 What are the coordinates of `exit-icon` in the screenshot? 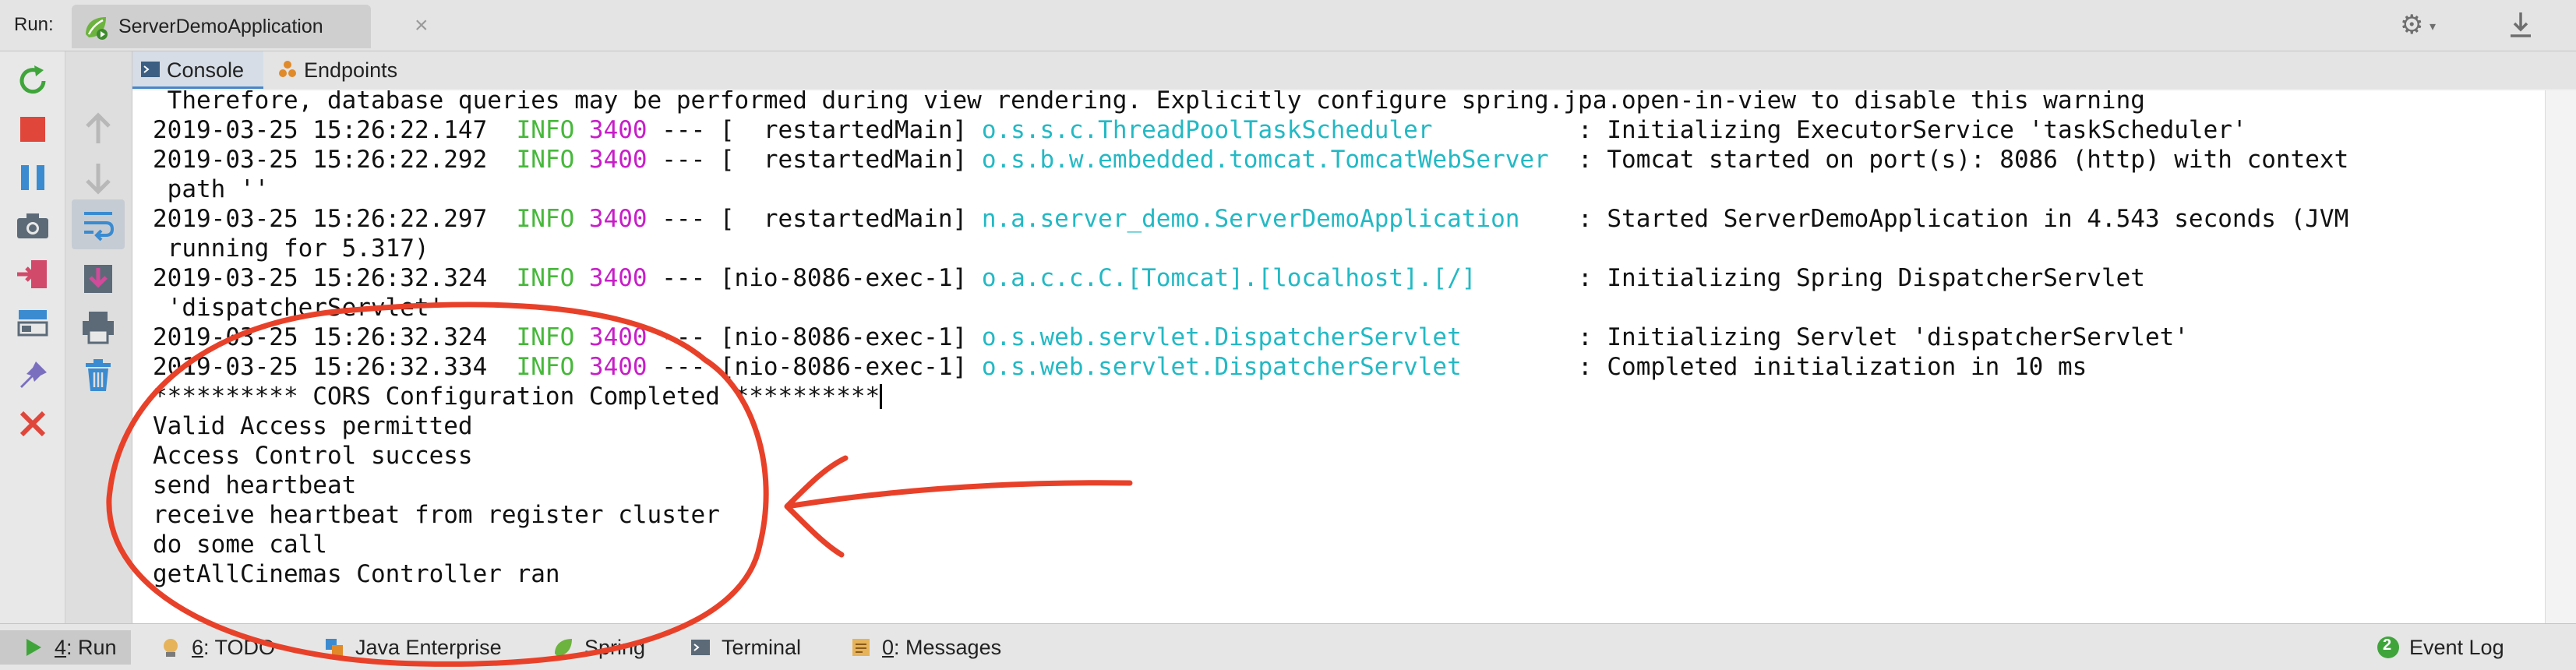 It's located at (32, 274).